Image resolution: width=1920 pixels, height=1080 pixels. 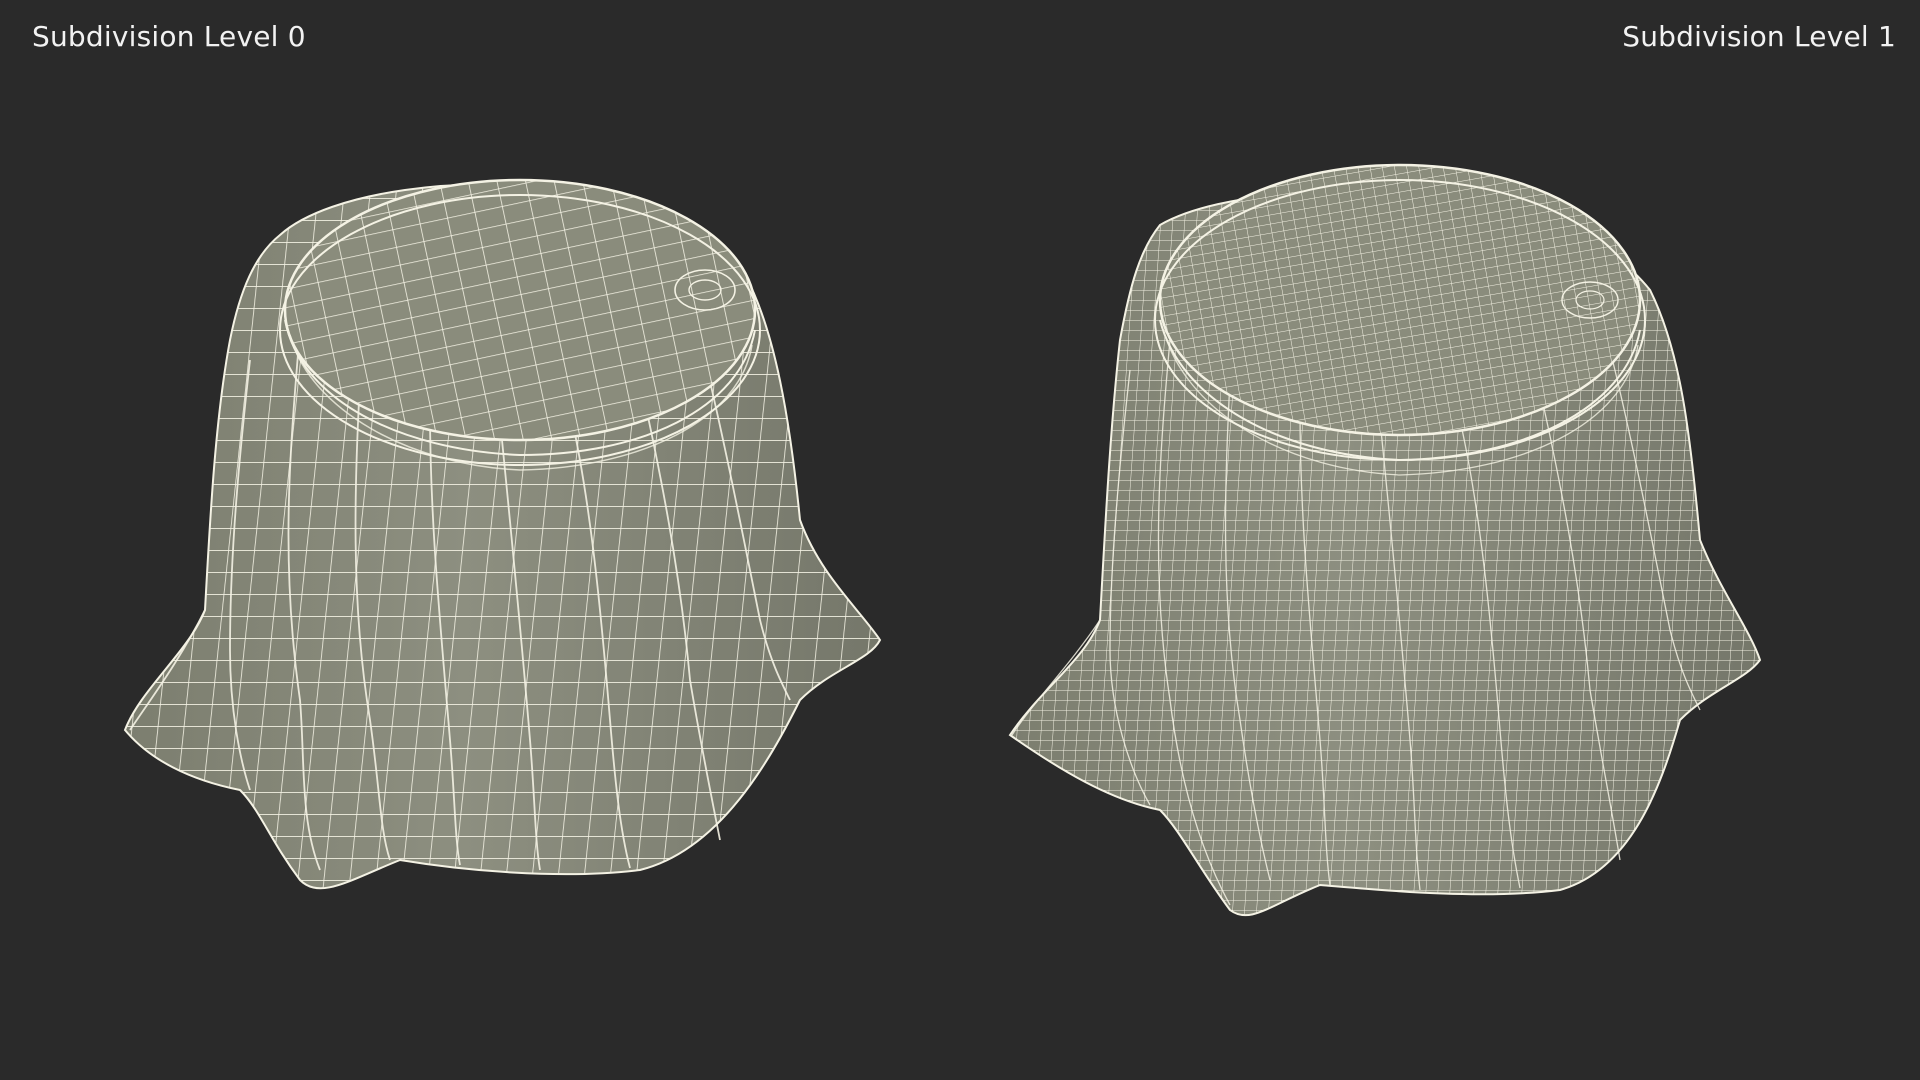 I want to click on subdivision-level-1-label: Subdivision Level 1, so click(x=1759, y=36).